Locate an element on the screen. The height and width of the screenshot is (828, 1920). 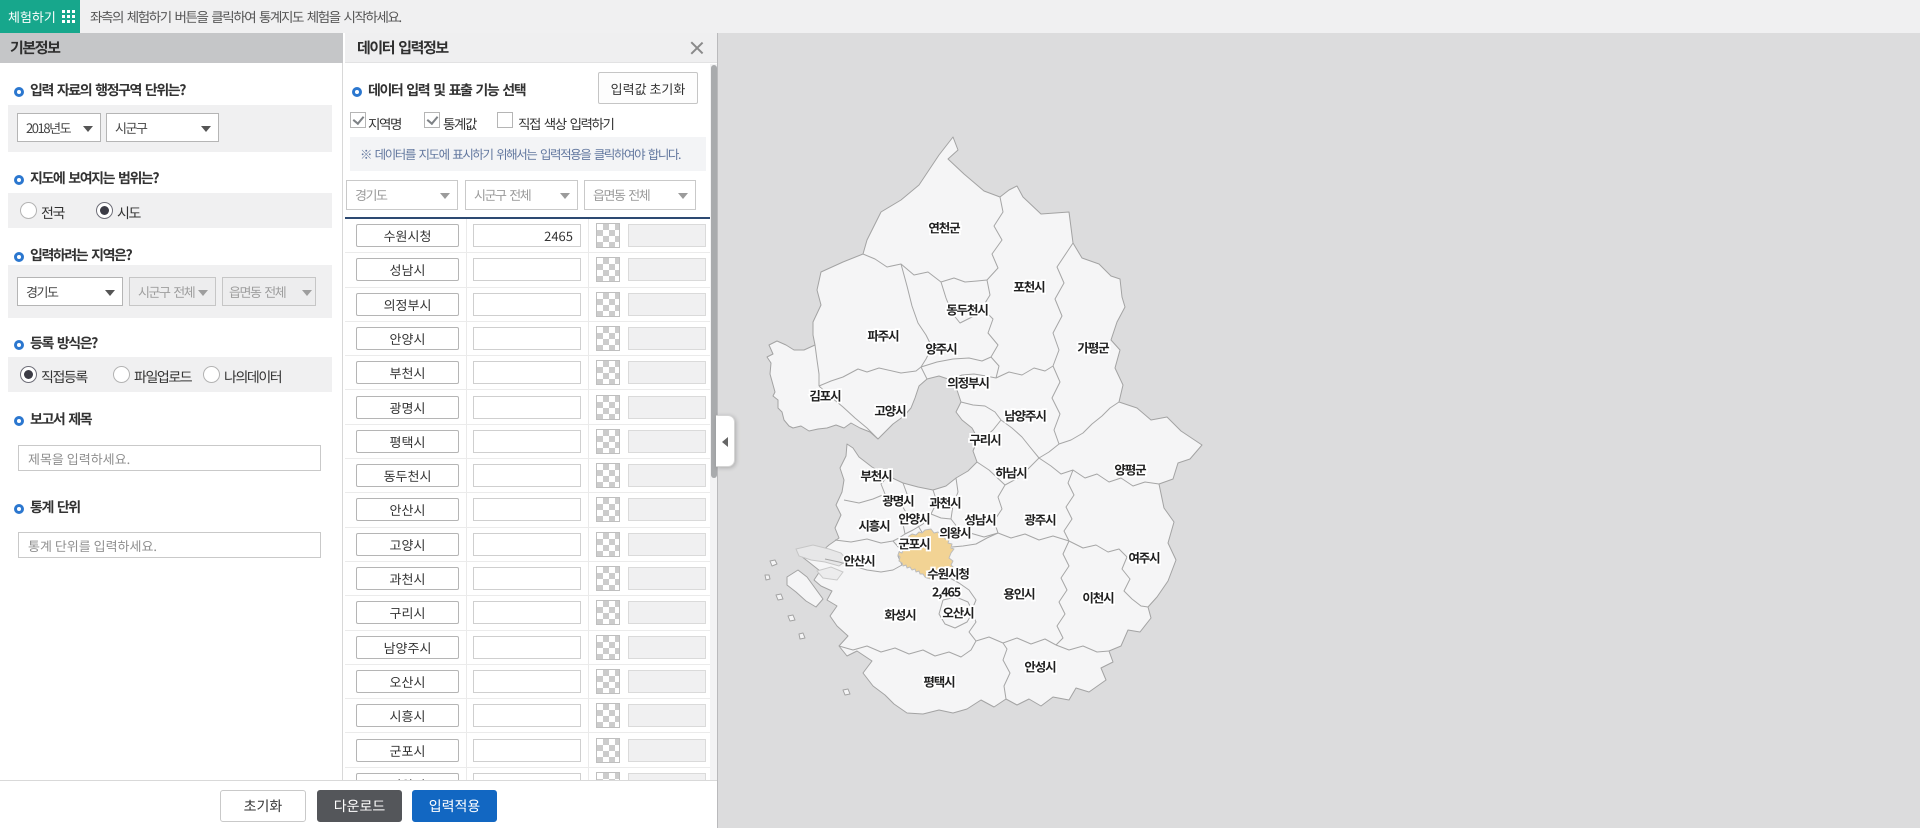
sigungu-select: 시군구 전체 is located at coordinates (172, 291).